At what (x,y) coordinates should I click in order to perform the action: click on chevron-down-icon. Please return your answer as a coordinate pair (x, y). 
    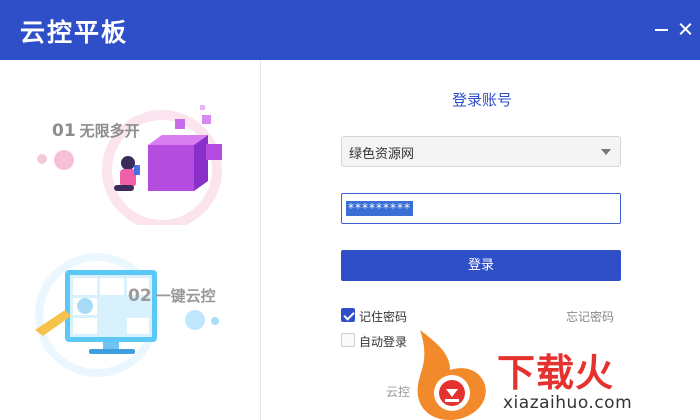
    Looking at the image, I should click on (606, 152).